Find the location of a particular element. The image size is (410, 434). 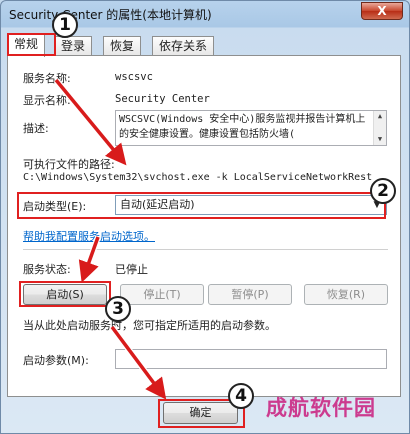

display-name-label: 显示名称: is located at coordinates (47, 100).